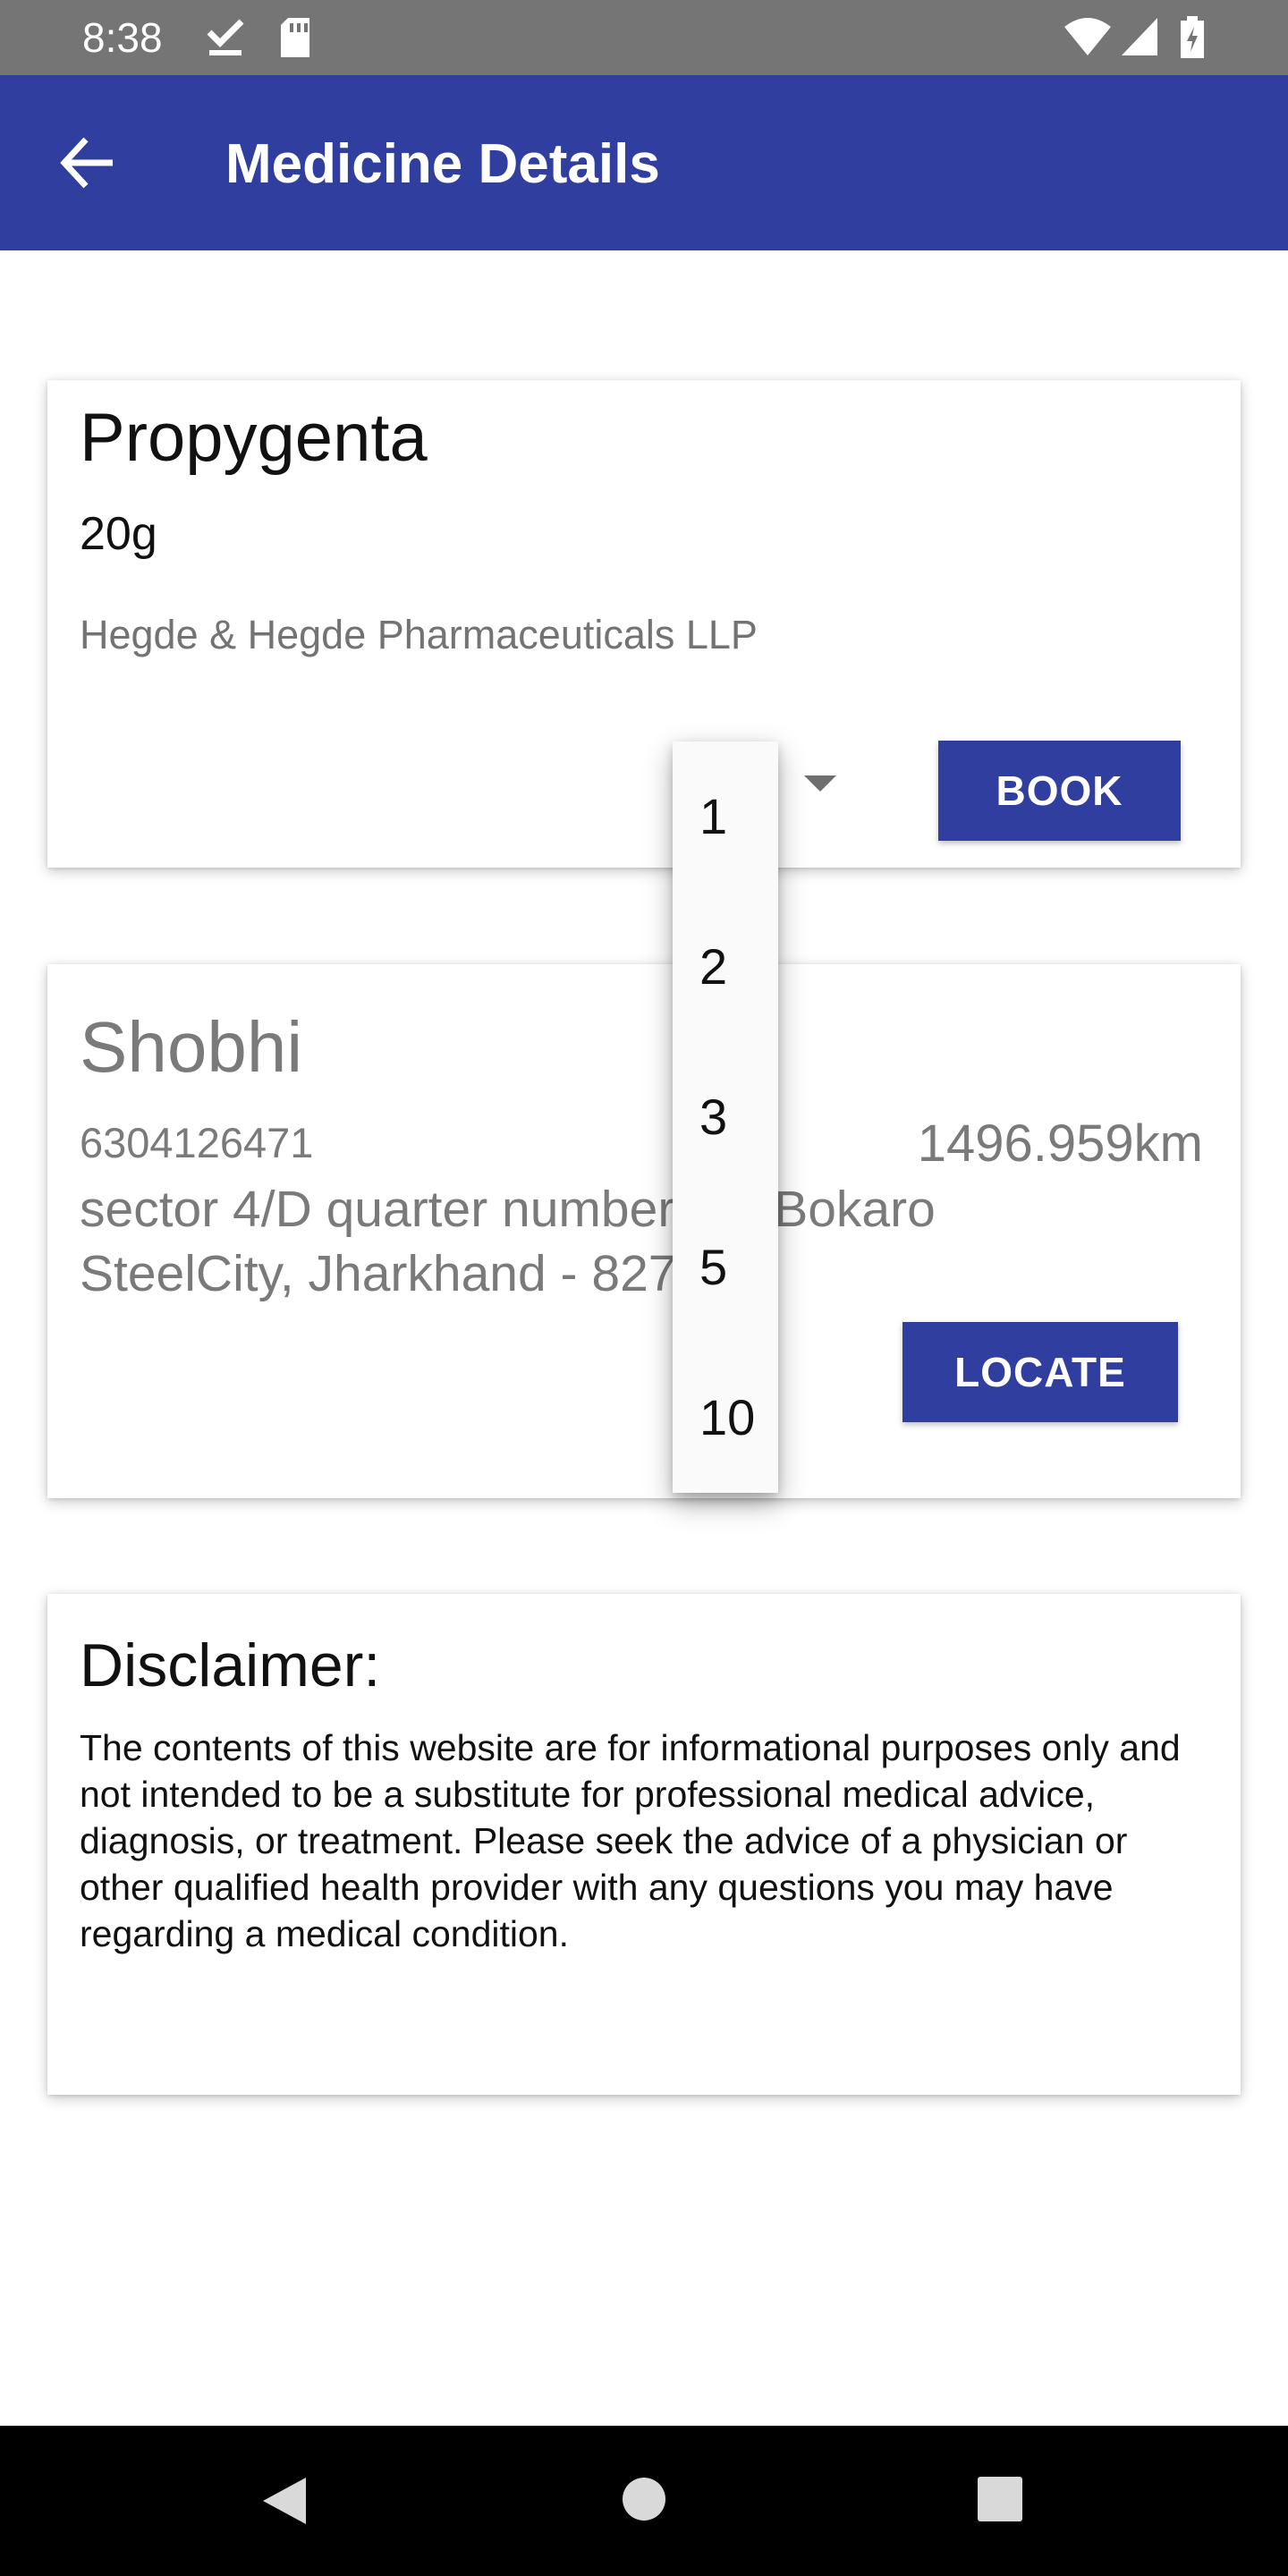 Image resolution: width=1288 pixels, height=2576 pixels. What do you see at coordinates (295, 37) in the screenshot?
I see `sd-card-icon` at bounding box center [295, 37].